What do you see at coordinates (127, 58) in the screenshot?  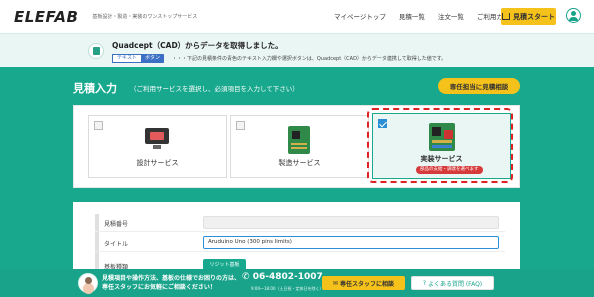 I see `text-legend-tag: テキスト` at bounding box center [127, 58].